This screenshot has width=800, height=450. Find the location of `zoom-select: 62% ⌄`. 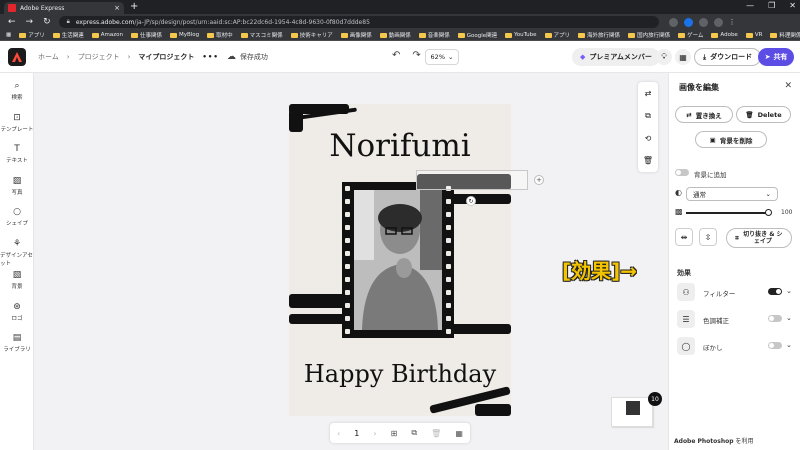

zoom-select: 62% ⌄ is located at coordinates (442, 57).